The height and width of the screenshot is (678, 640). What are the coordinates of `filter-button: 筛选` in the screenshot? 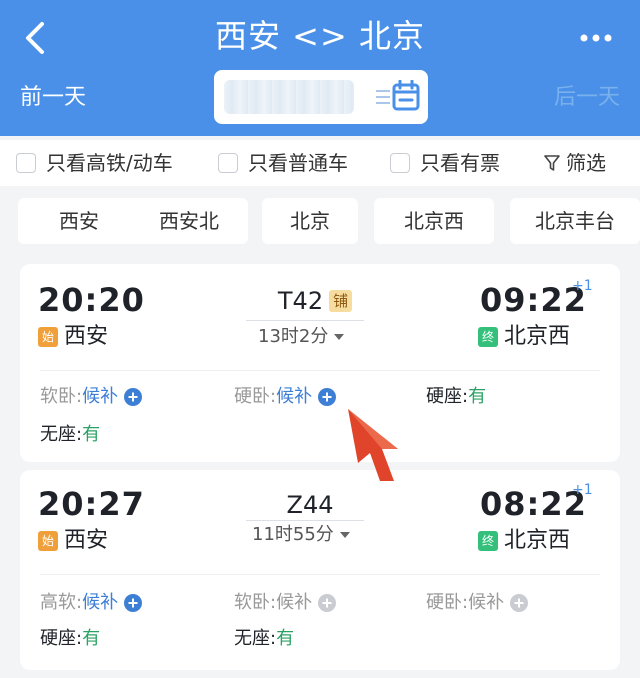 It's located at (575, 163).